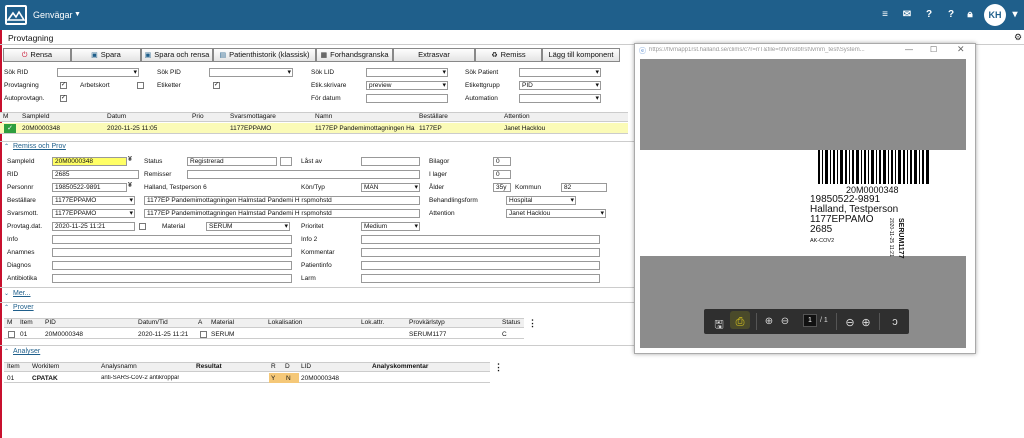 The height and width of the screenshot is (438, 1024). I want to click on sampling-checkbox: ✓, so click(63, 85).